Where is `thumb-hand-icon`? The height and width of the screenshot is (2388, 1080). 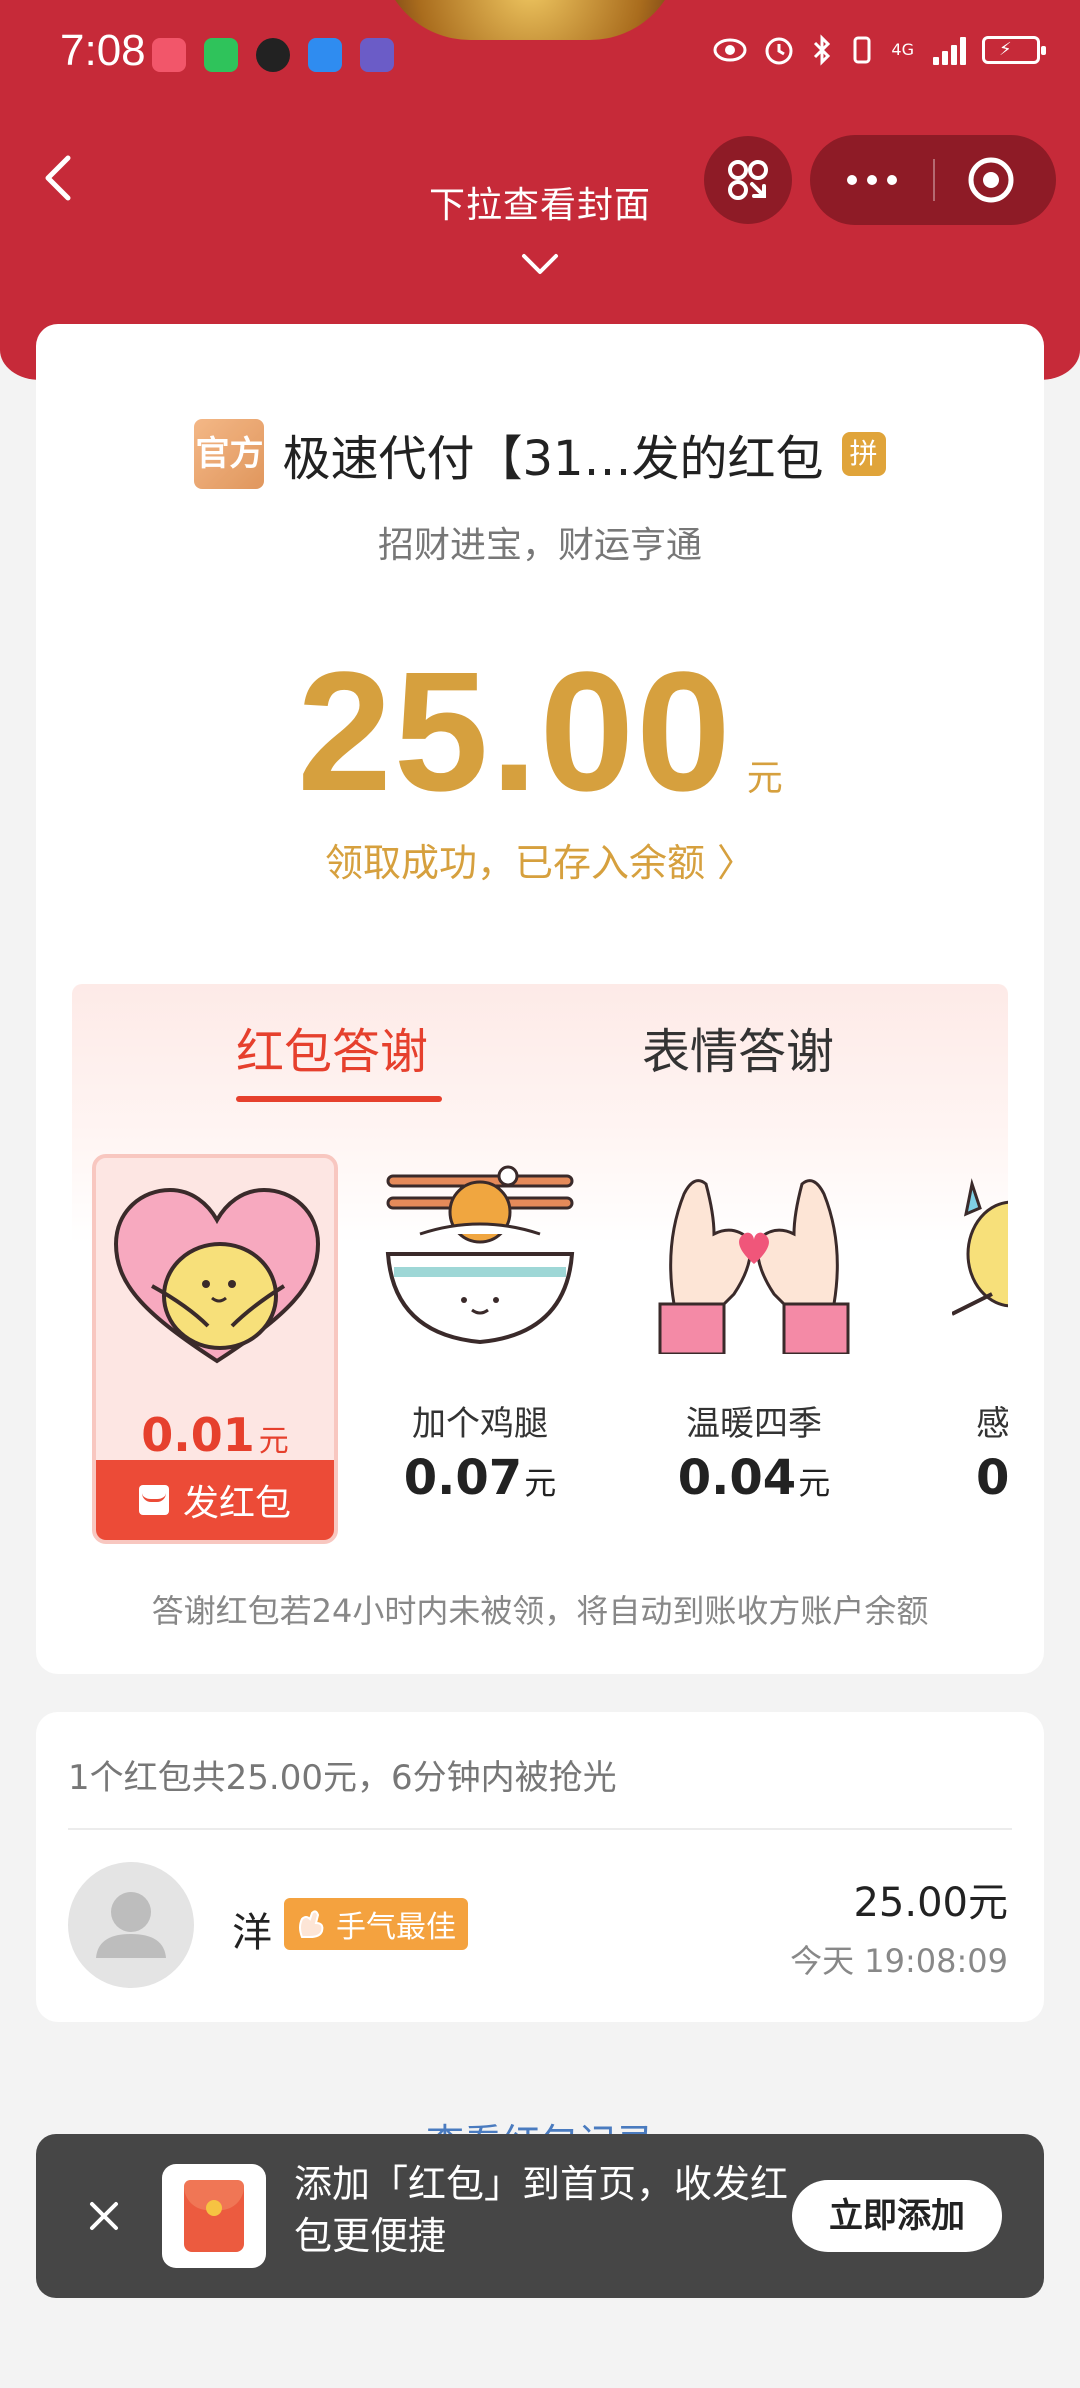
thumb-hand-icon is located at coordinates (311, 1924).